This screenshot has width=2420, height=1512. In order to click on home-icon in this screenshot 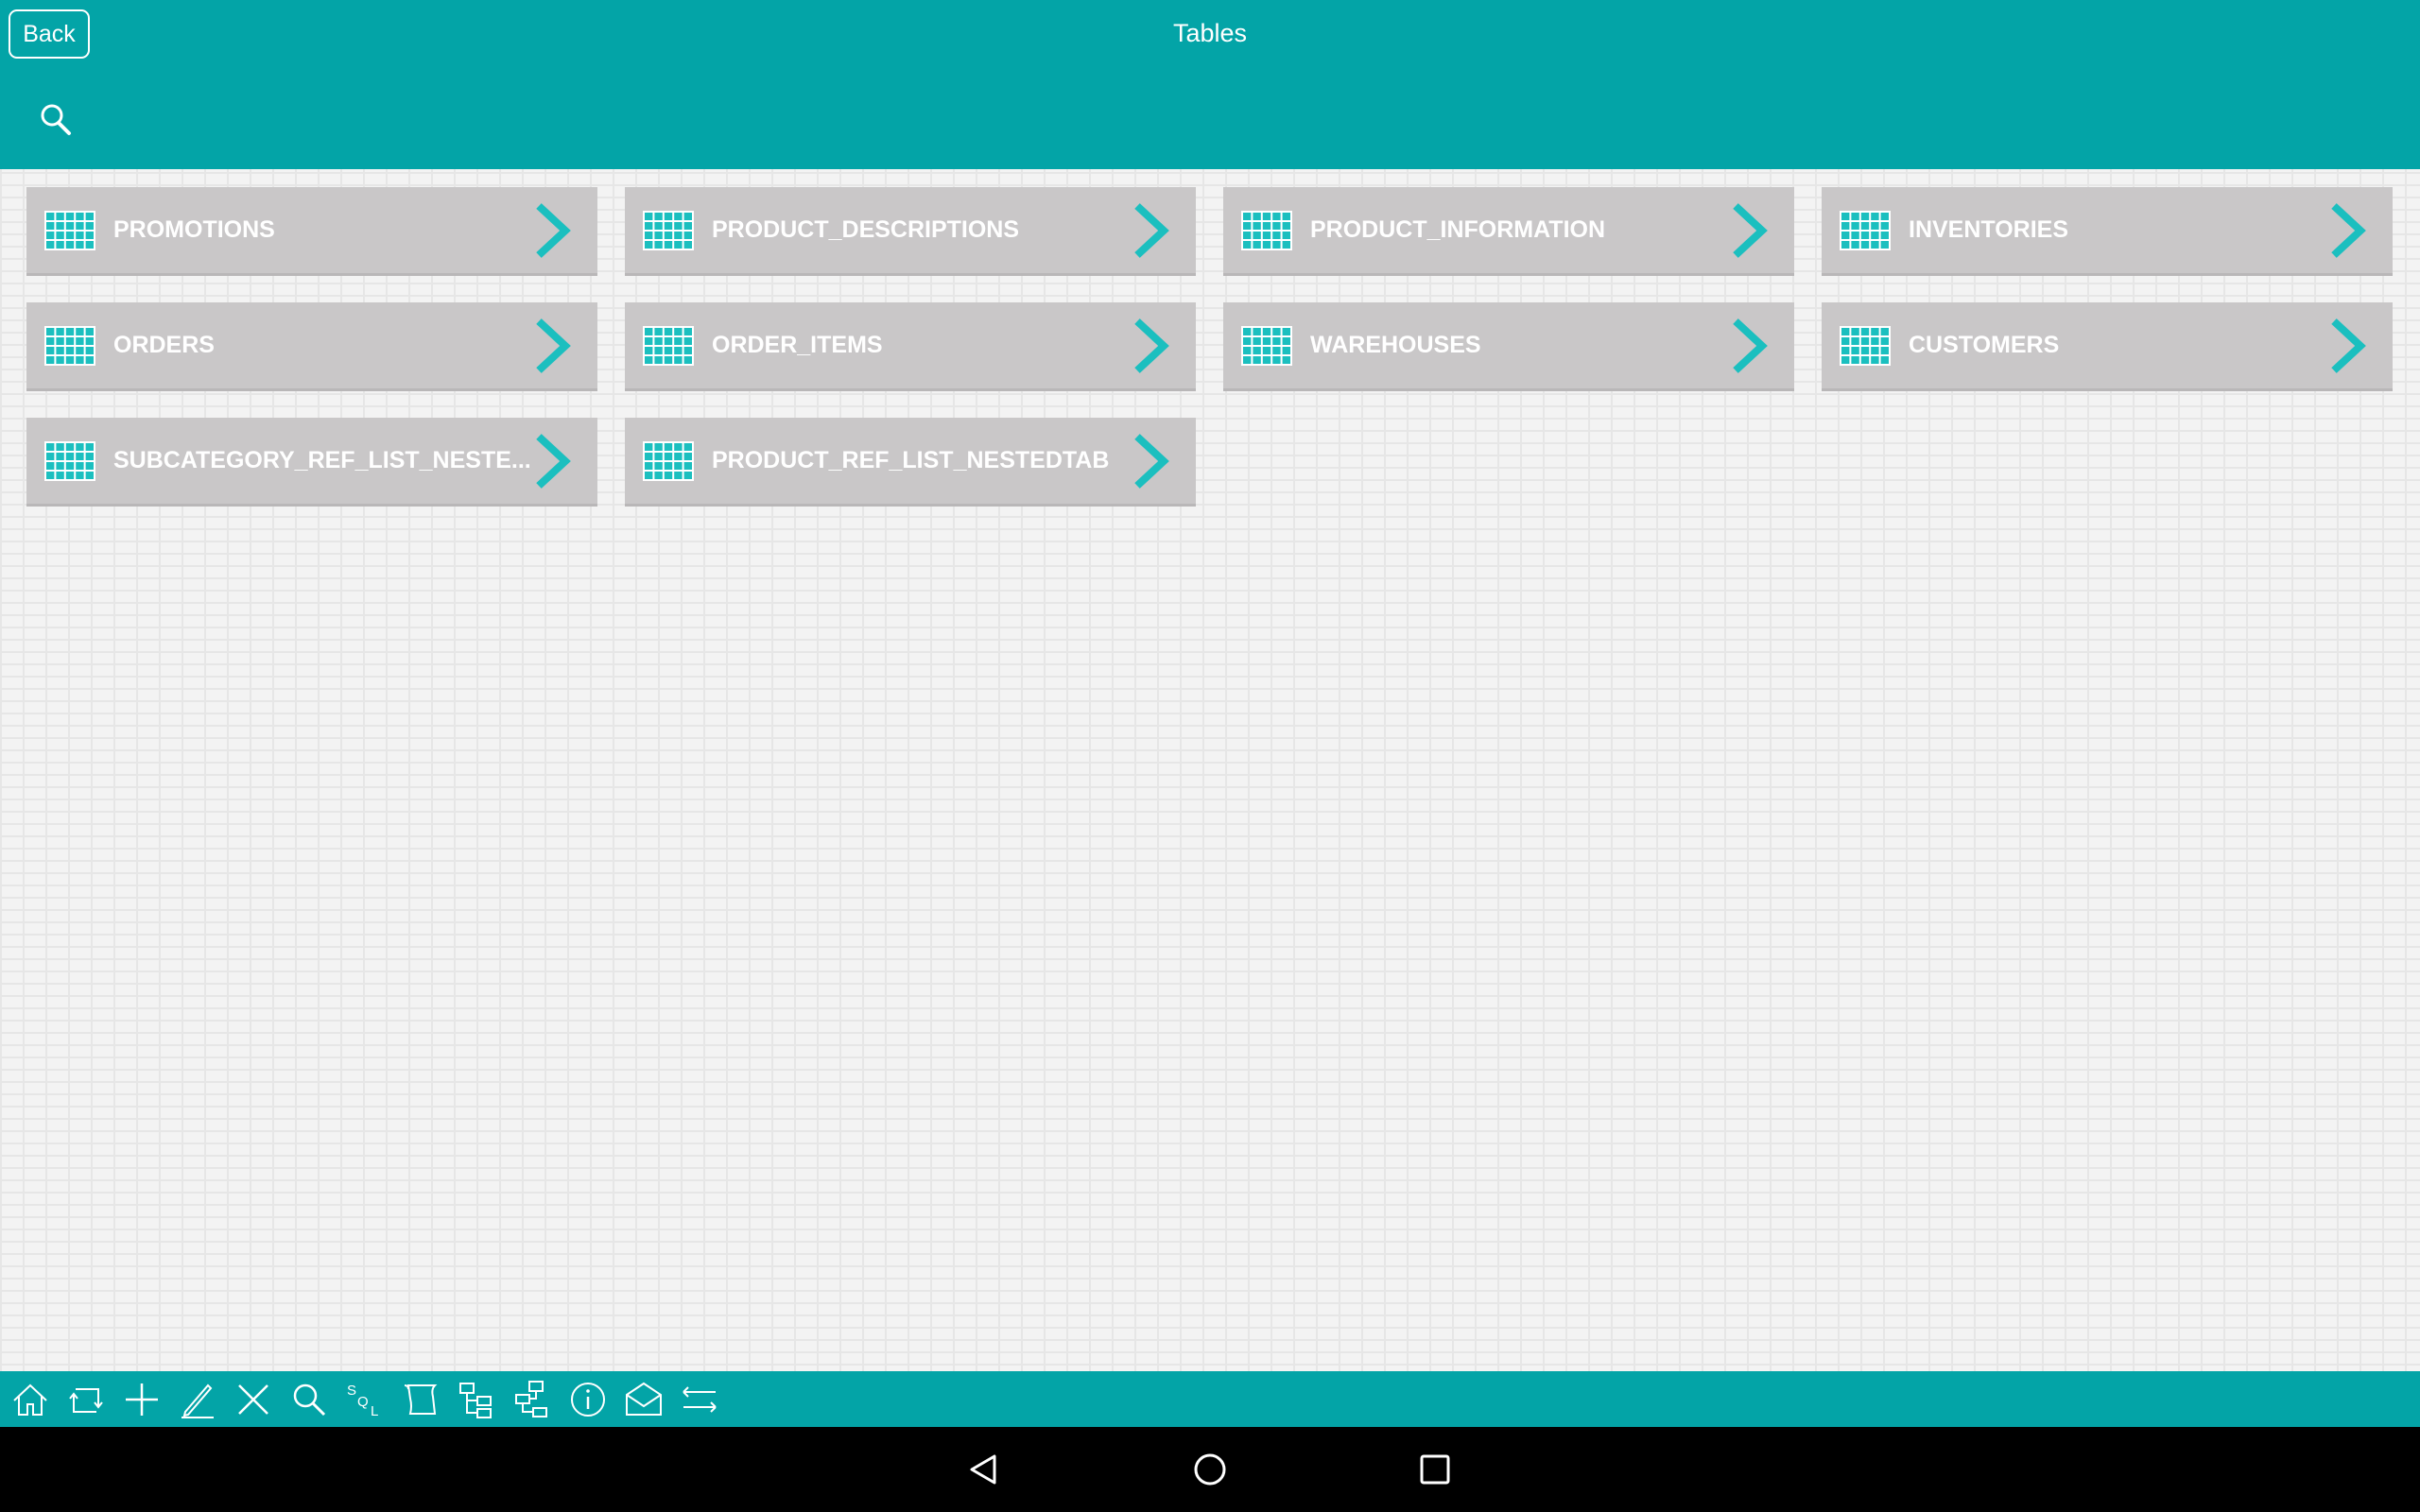, I will do `click(30, 1399)`.